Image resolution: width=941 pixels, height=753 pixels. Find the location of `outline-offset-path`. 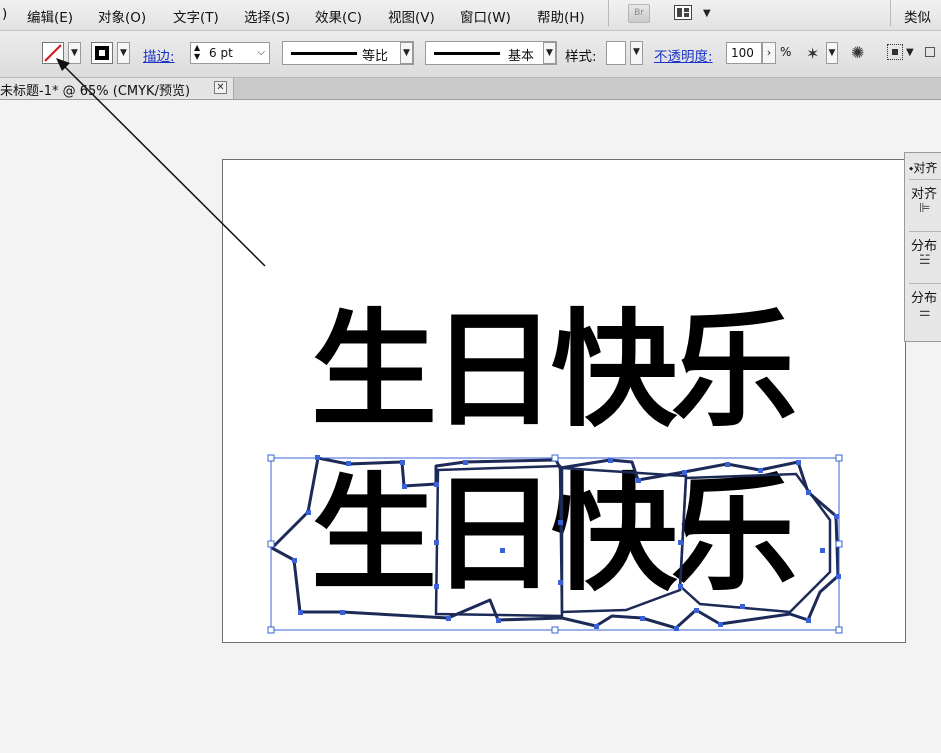

outline-offset-path is located at coordinates (555, 543).